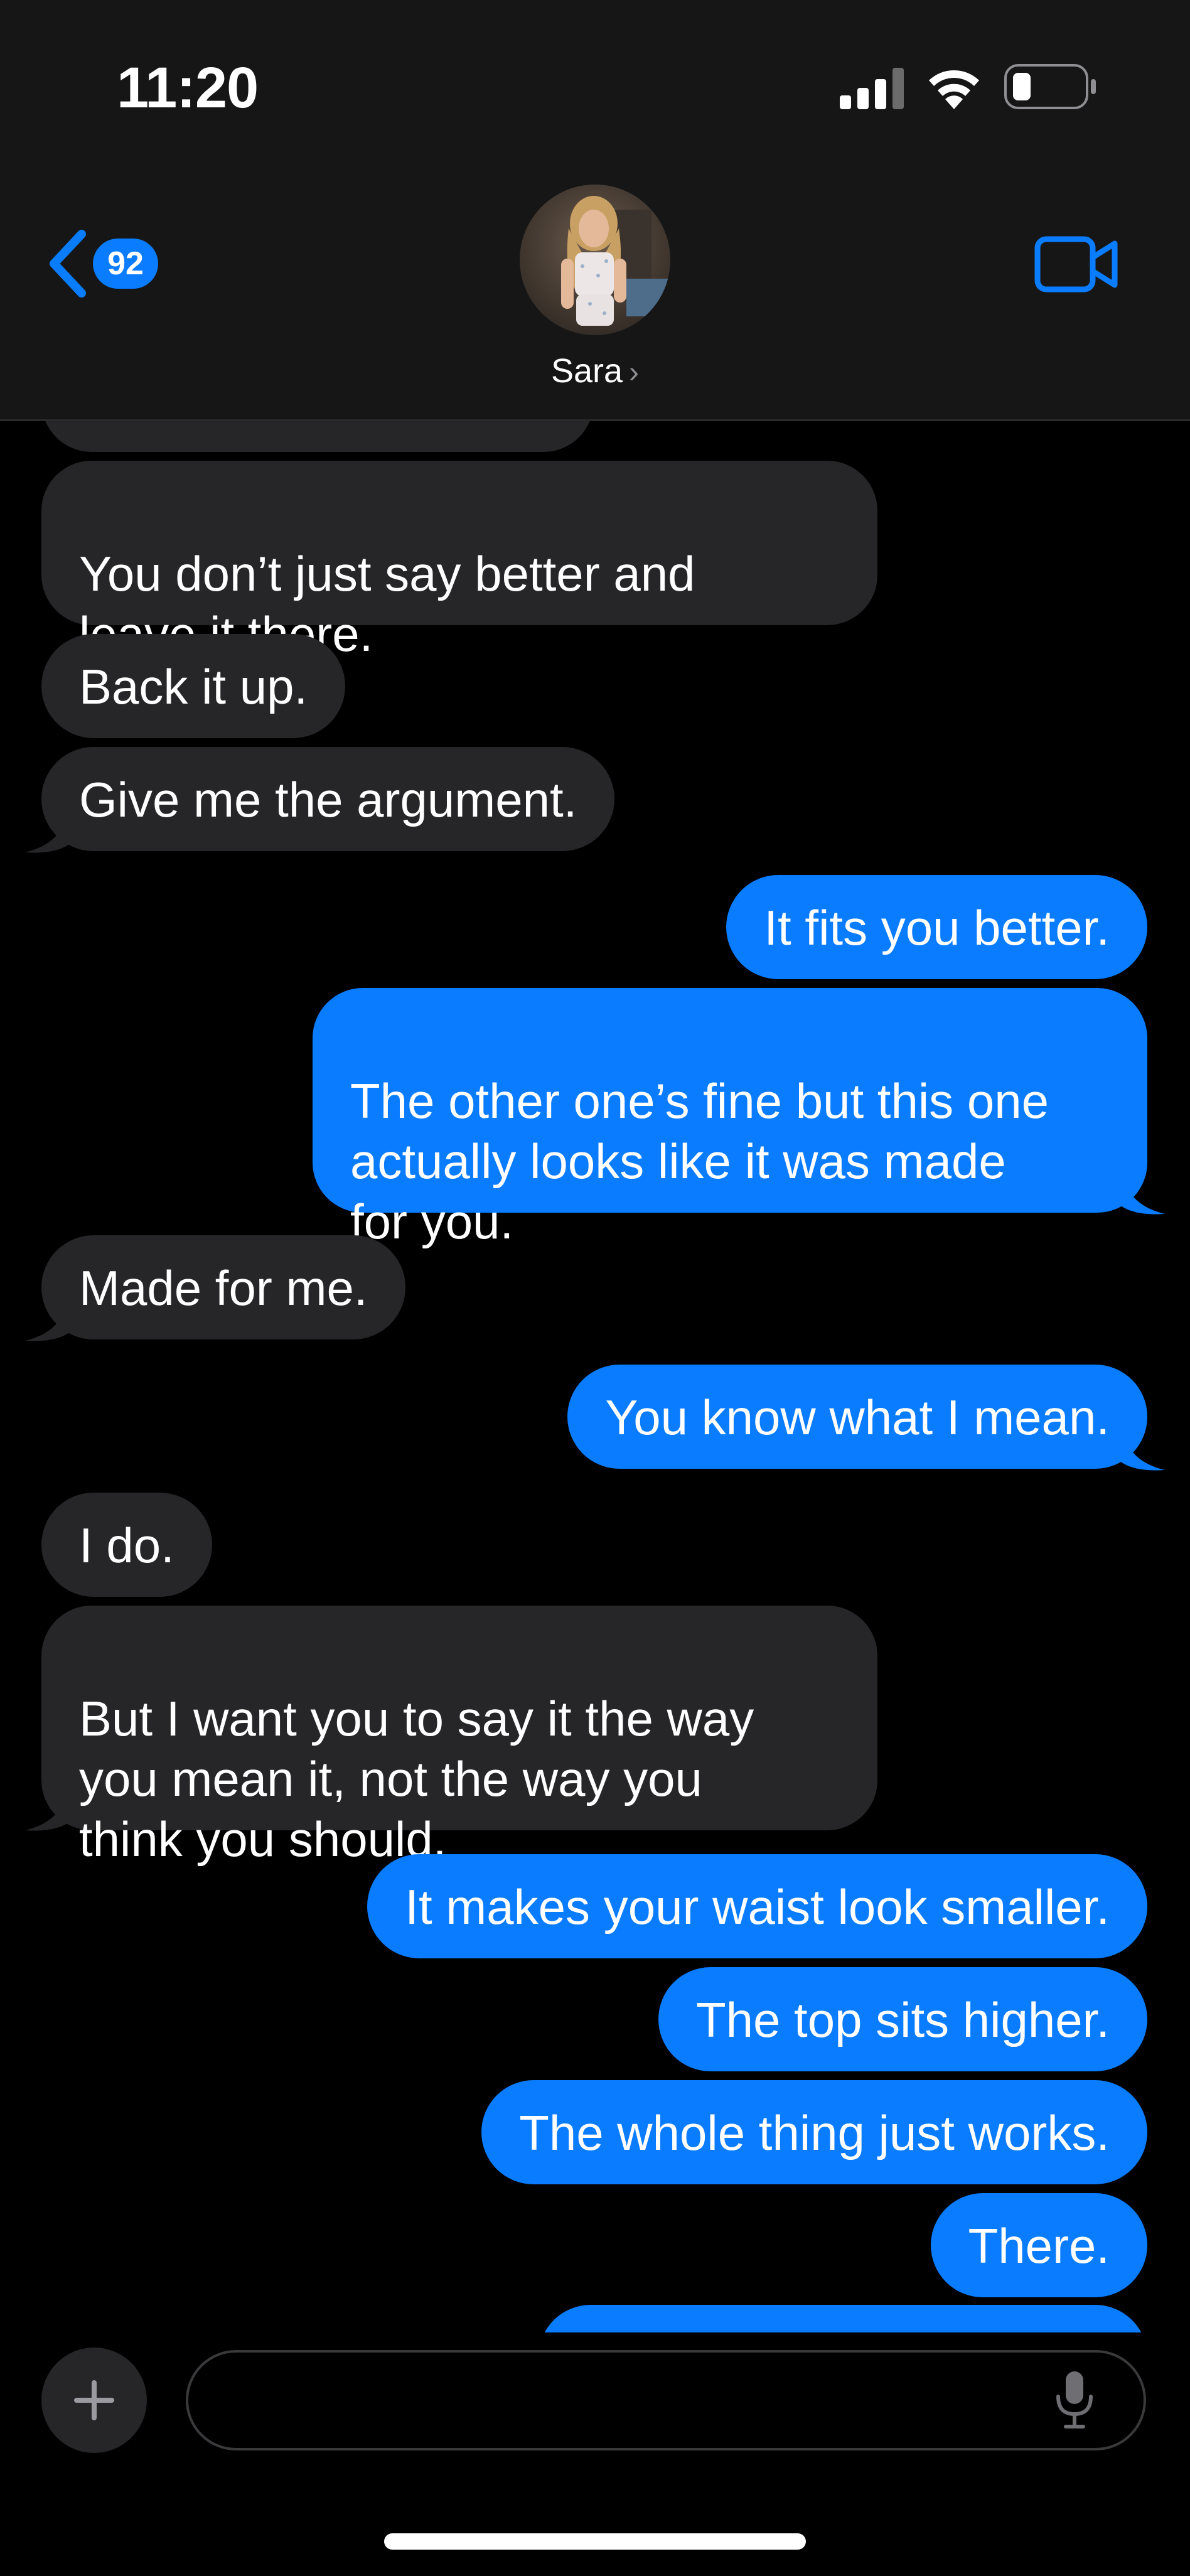 Image resolution: width=1190 pixels, height=2576 pixels. I want to click on message-text: It fits you better., so click(937, 927).